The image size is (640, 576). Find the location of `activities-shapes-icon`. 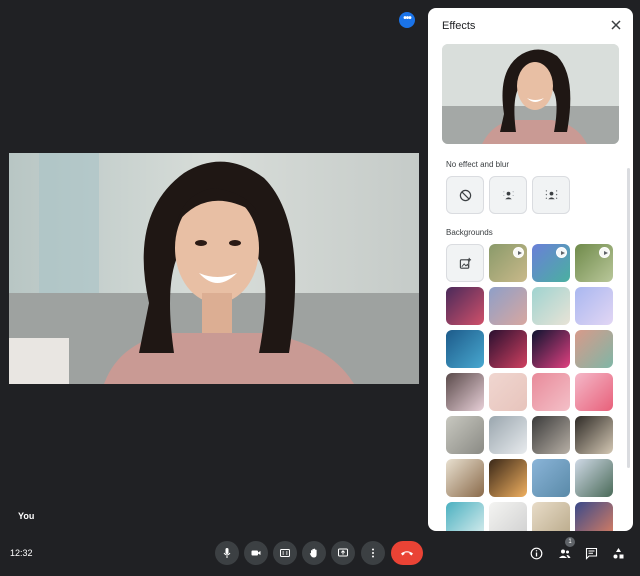

activities-shapes-icon is located at coordinates (618, 552).